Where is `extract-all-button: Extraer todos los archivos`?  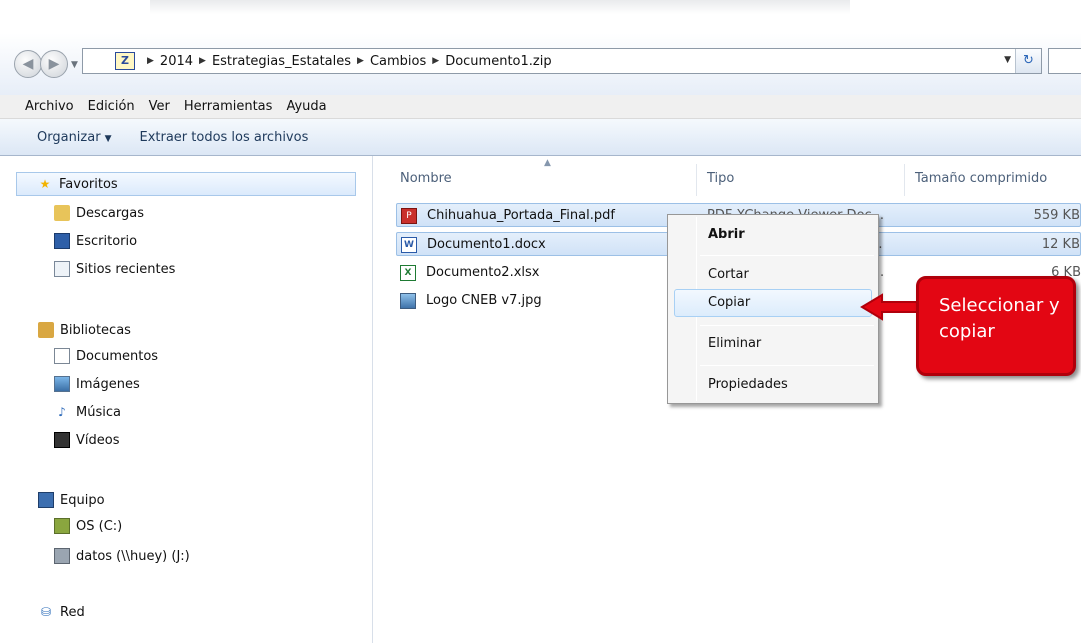
extract-all-button: Extraer todos los archivos is located at coordinates (223, 137).